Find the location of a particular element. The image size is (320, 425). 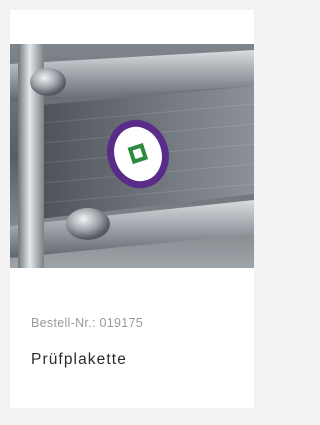

product-name: Prüfplakette is located at coordinates (79, 360).